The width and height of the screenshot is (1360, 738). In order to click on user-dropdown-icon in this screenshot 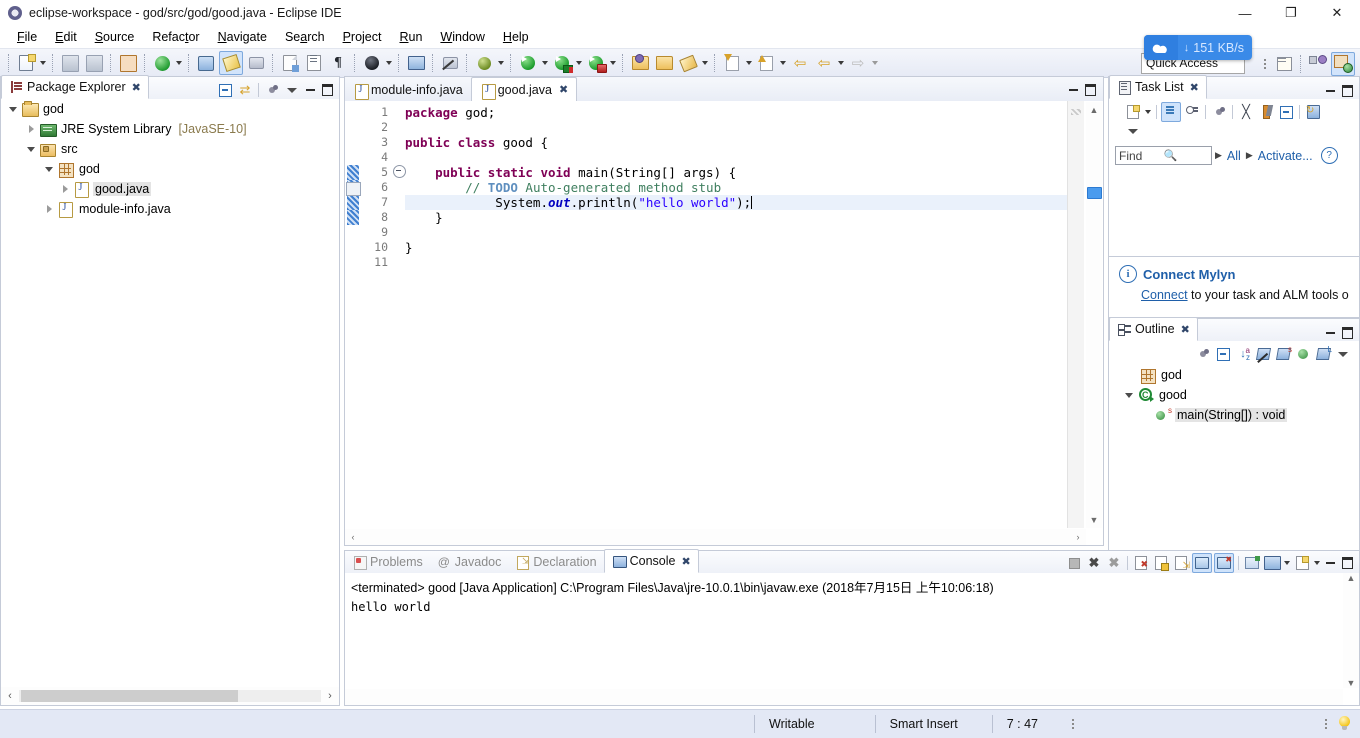, I will do `click(389, 63)`.